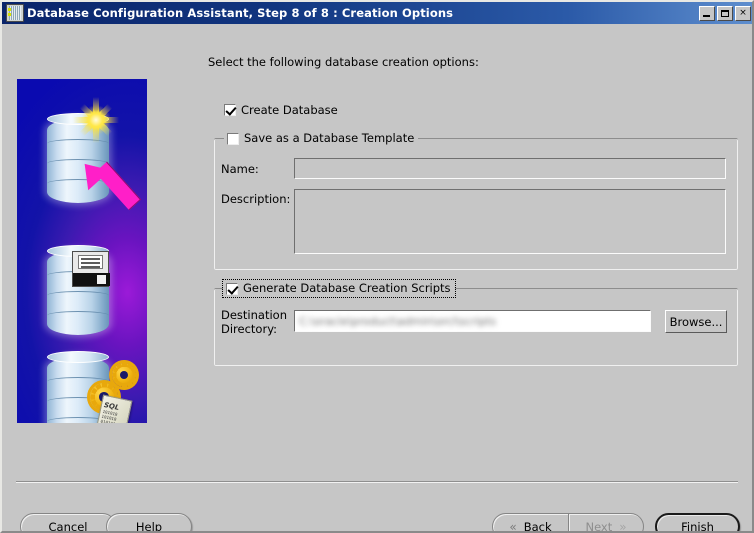 Image resolution: width=754 pixels, height=533 pixels. I want to click on help-button: Help, so click(149, 523).